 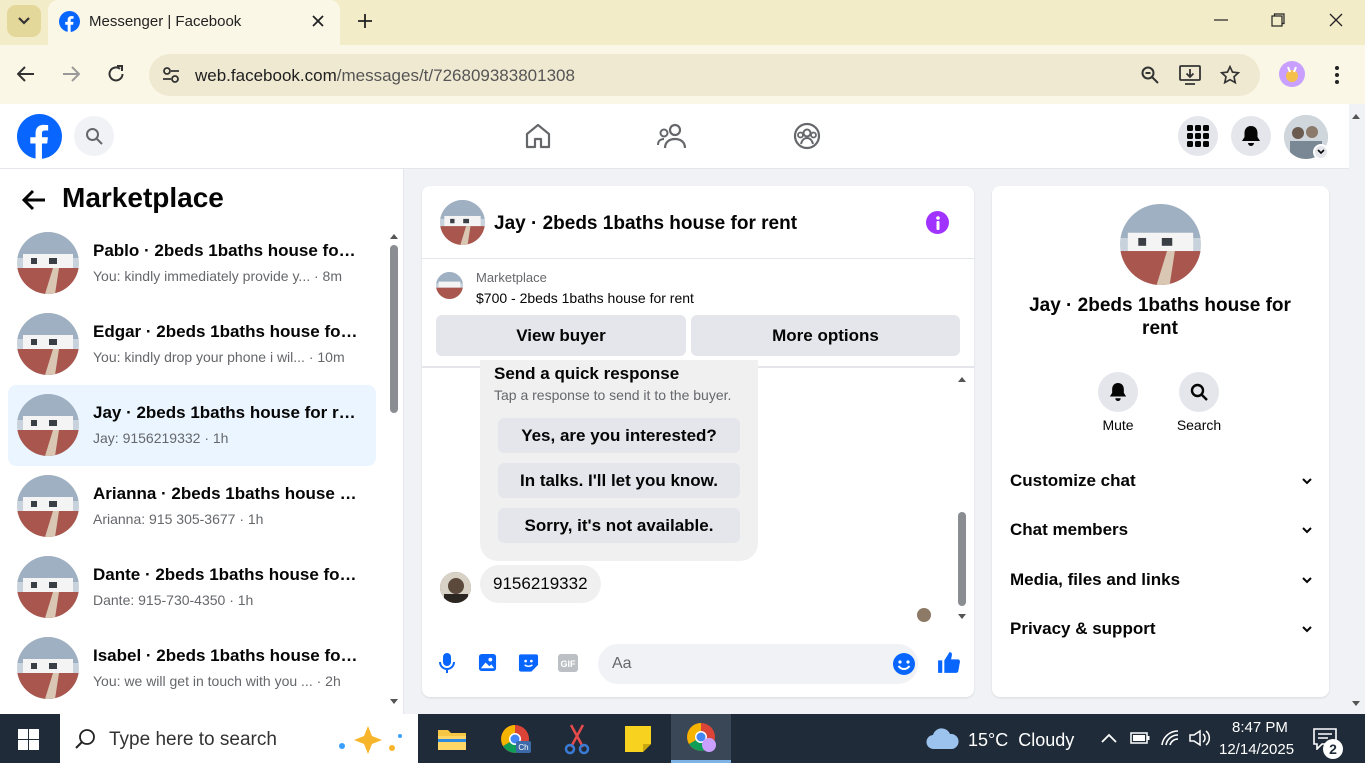 What do you see at coordinates (937, 222) in the screenshot?
I see `conversation-info-button` at bounding box center [937, 222].